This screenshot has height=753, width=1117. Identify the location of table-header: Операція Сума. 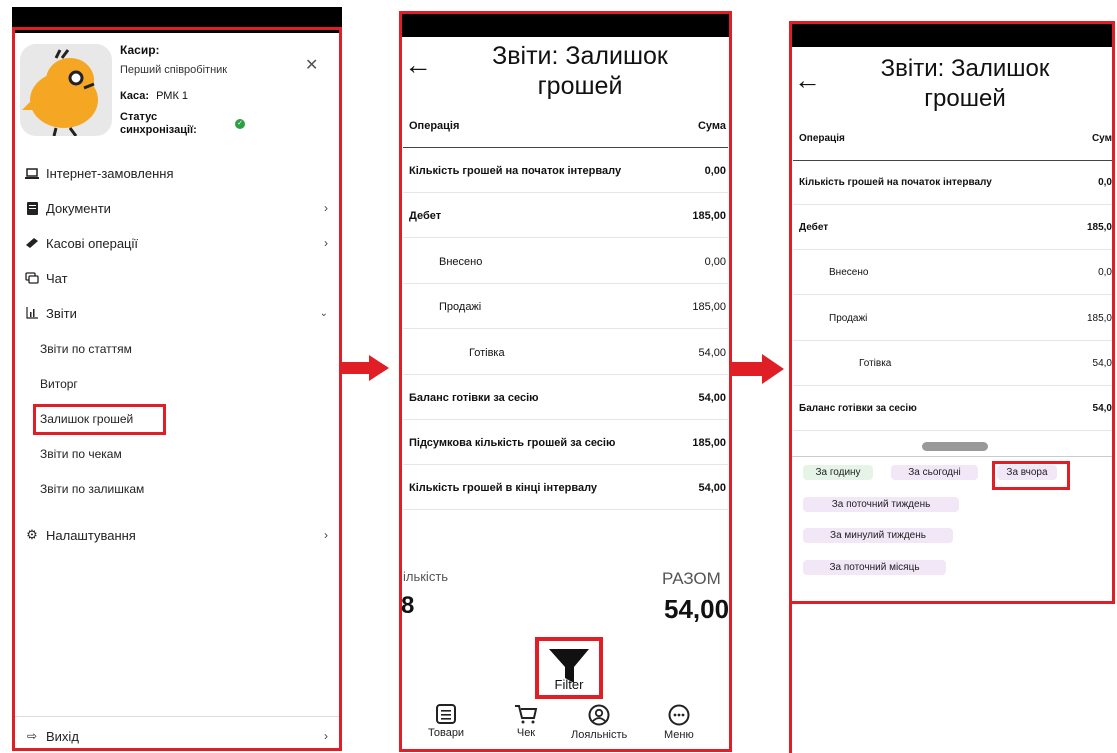
(565, 126).